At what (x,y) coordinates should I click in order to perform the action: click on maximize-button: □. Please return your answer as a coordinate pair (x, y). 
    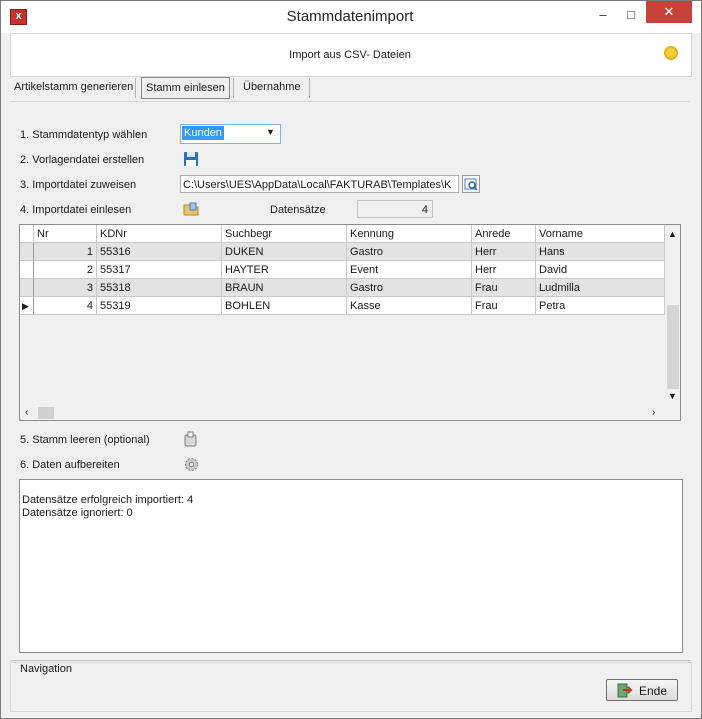
    Looking at the image, I should click on (631, 15).